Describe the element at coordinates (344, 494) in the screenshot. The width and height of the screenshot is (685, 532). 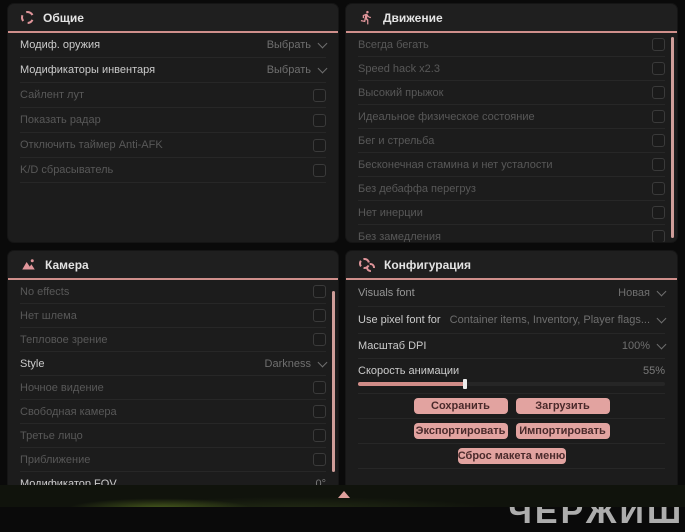
I see `cursor-triangle-icon` at that location.